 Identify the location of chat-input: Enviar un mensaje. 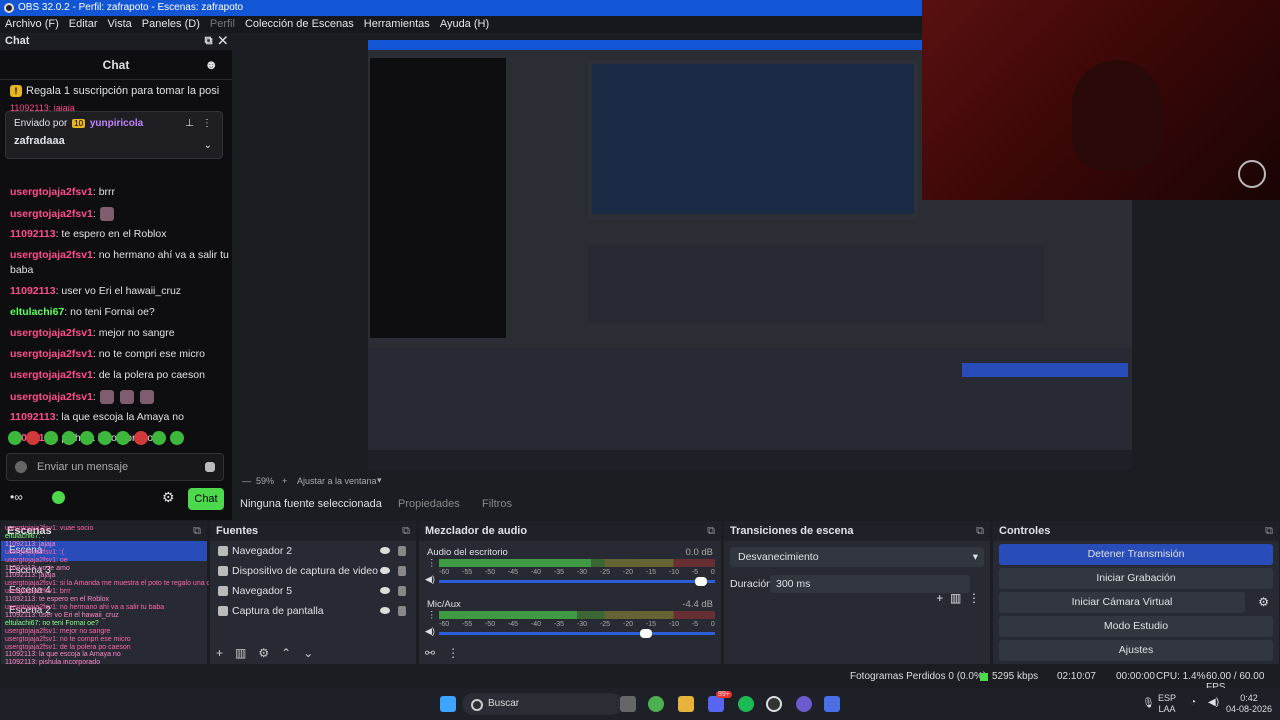
(115, 467).